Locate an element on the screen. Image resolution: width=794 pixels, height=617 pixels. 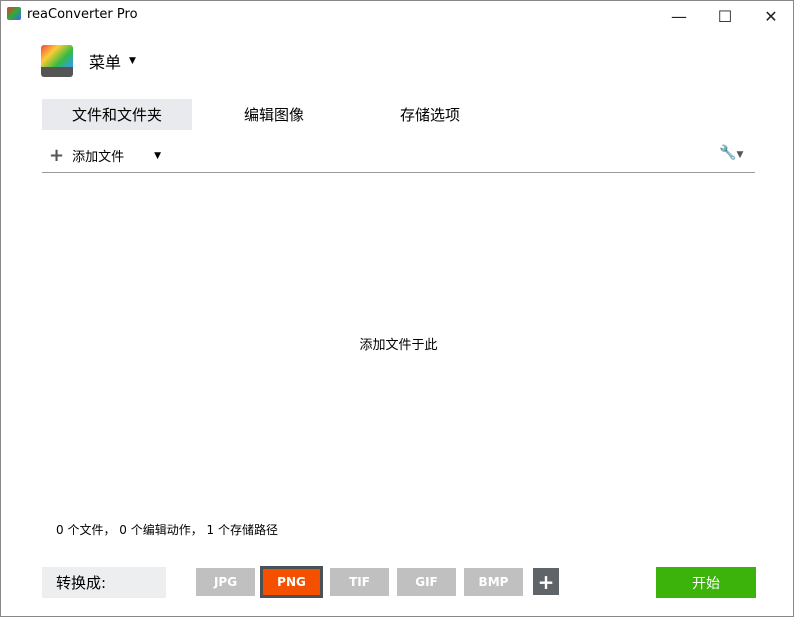
app-logo-icon is located at coordinates (57, 61).